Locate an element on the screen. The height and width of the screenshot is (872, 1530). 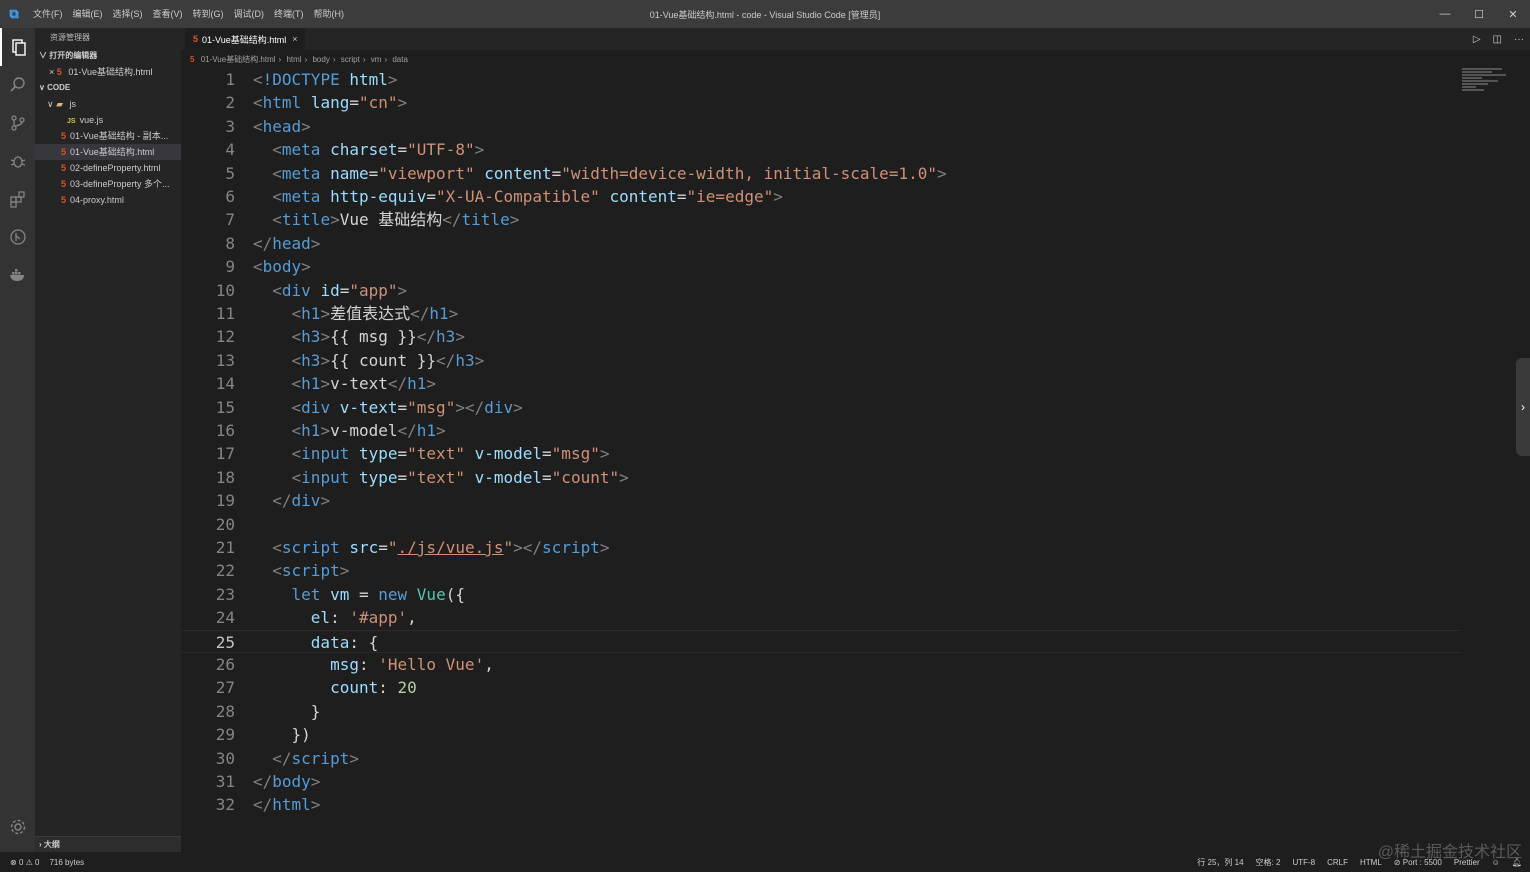
code-line: 8 </head> is located at coordinates (821, 243).